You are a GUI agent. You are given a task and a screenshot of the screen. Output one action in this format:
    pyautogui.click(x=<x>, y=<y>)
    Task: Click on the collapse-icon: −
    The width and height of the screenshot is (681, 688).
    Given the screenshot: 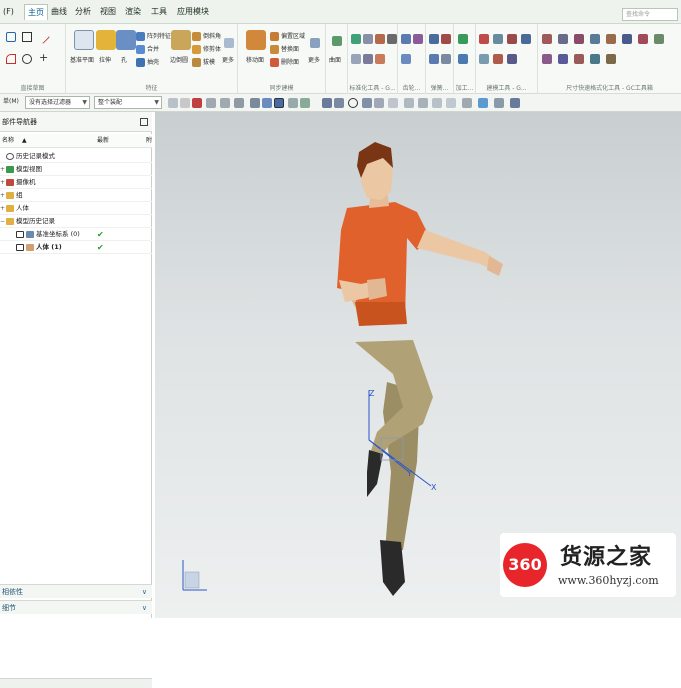 What is the action you would take?
    pyautogui.click(x=2, y=221)
    